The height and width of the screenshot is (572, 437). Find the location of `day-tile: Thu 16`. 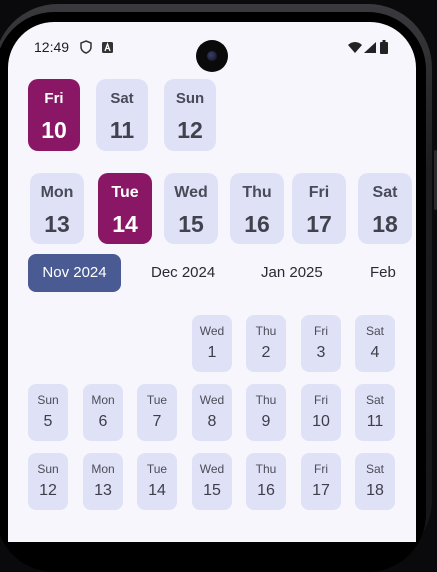

day-tile: Thu 16 is located at coordinates (257, 208).